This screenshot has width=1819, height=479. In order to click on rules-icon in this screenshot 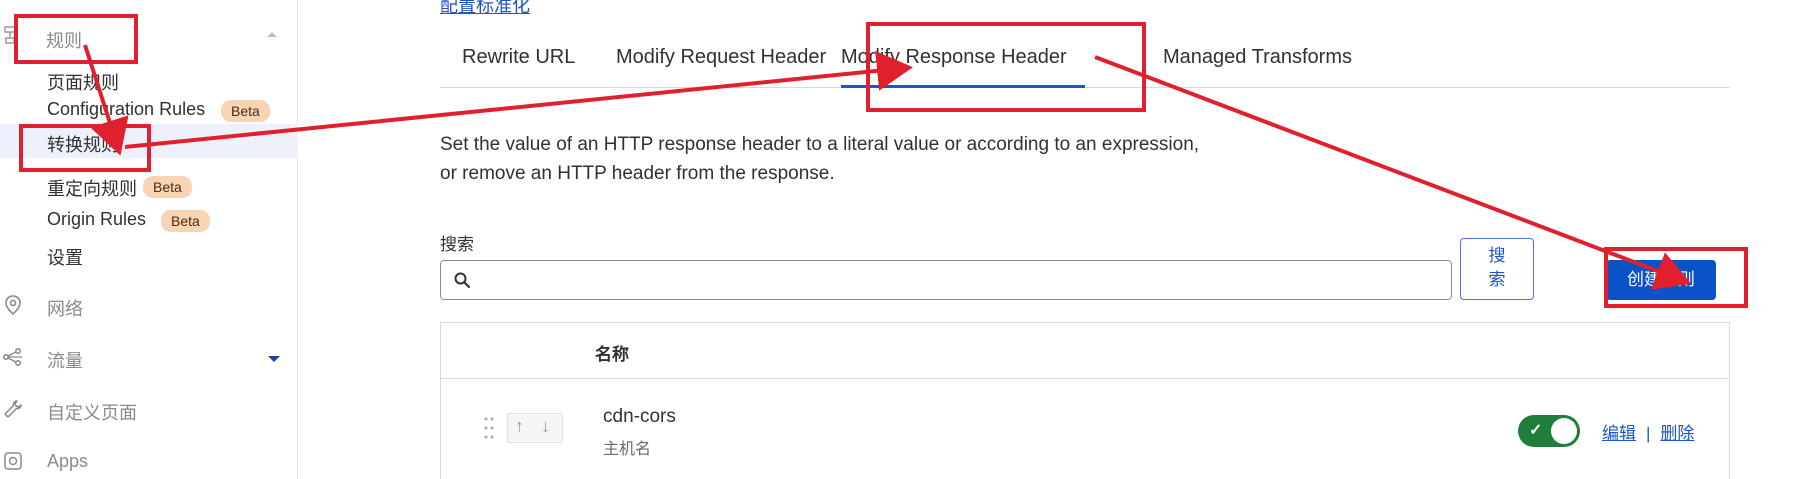, I will do `click(10, 35)`.